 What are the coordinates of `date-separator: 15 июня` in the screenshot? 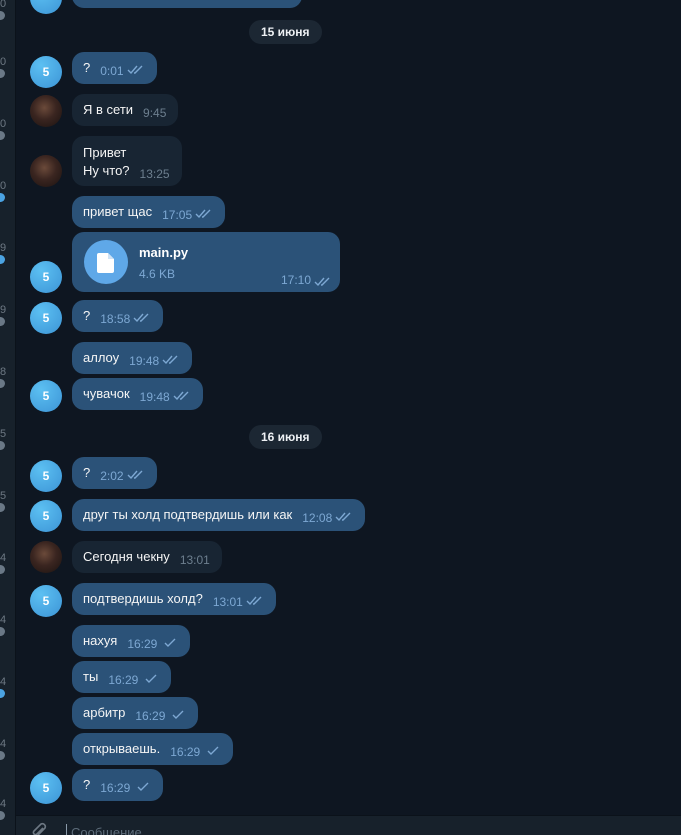 It's located at (285, 32).